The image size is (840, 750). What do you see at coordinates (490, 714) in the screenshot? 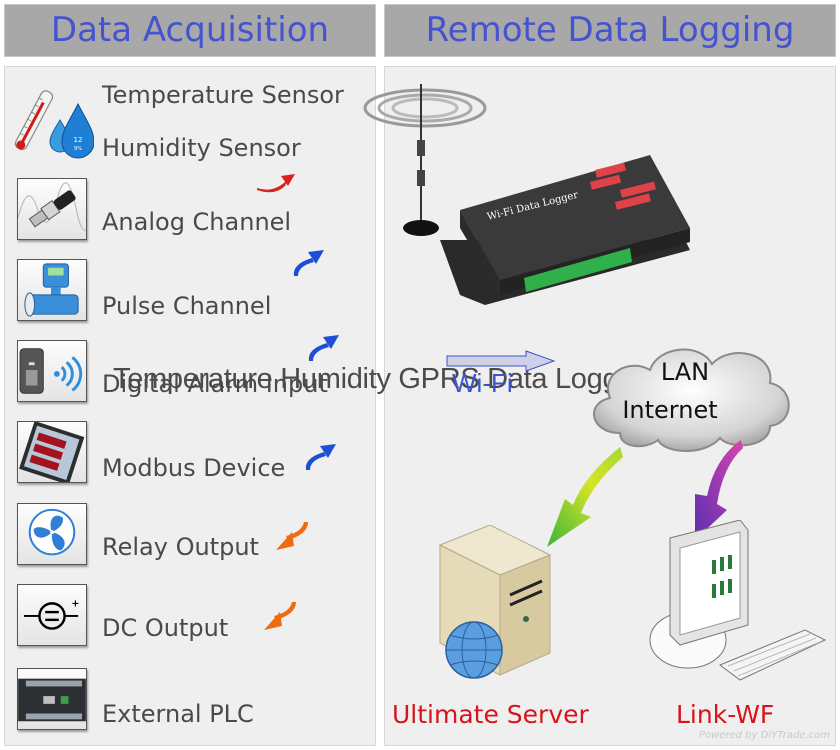
I see `ultimate-server-label: Ultimate Server` at bounding box center [490, 714].